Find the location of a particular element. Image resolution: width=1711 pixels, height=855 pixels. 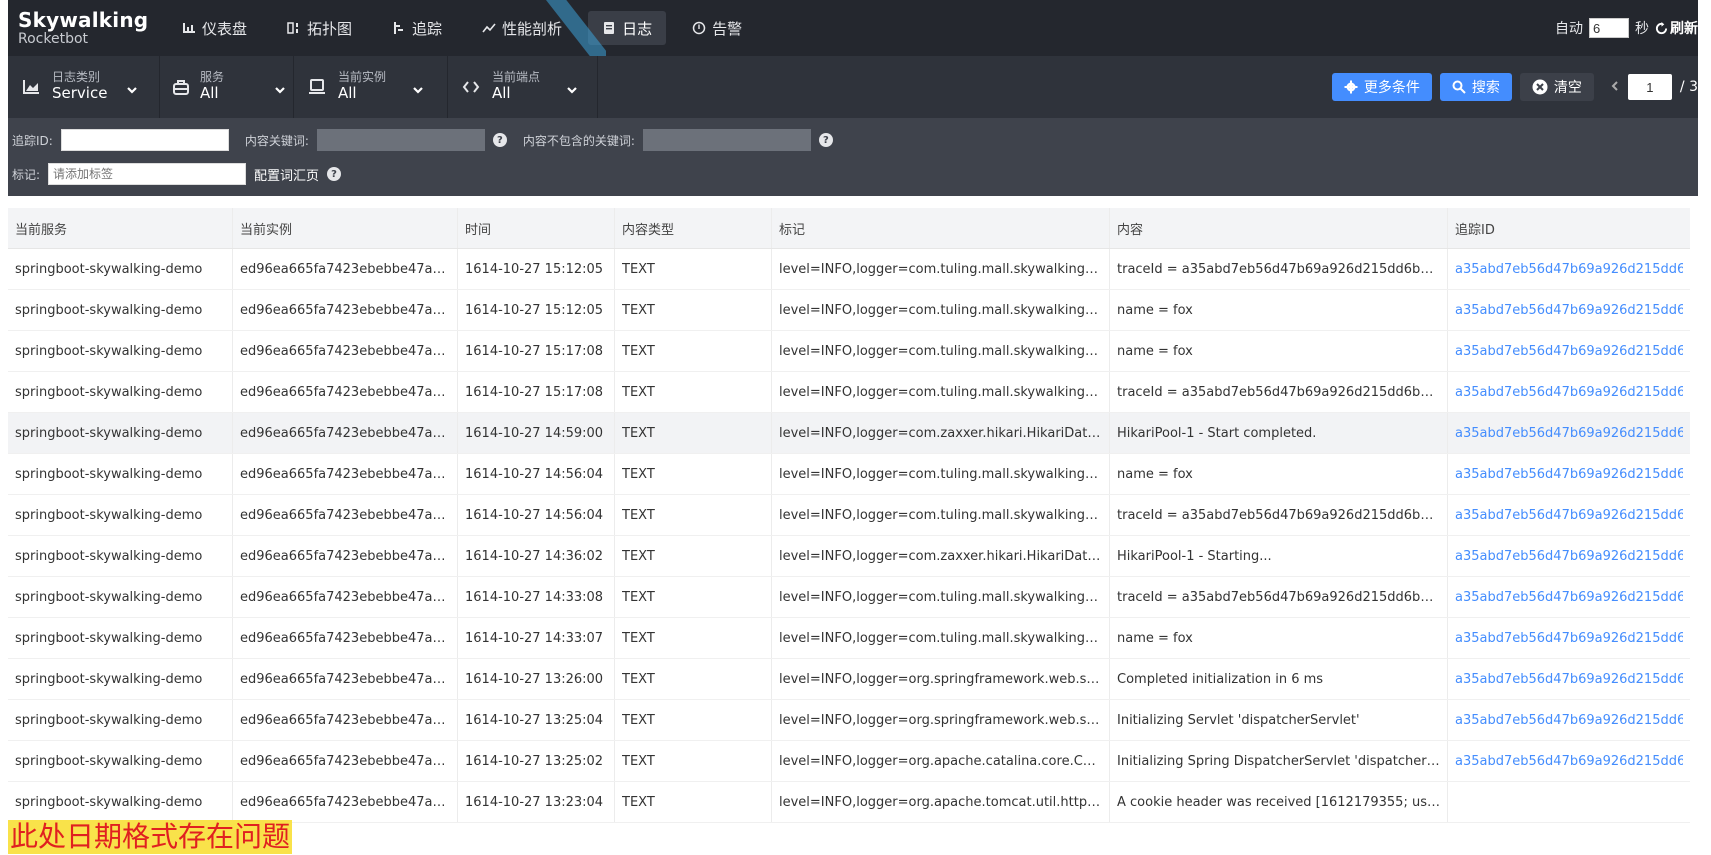

time-cell-text: 1614-10-27 13:23:04 is located at coordinates (534, 802).